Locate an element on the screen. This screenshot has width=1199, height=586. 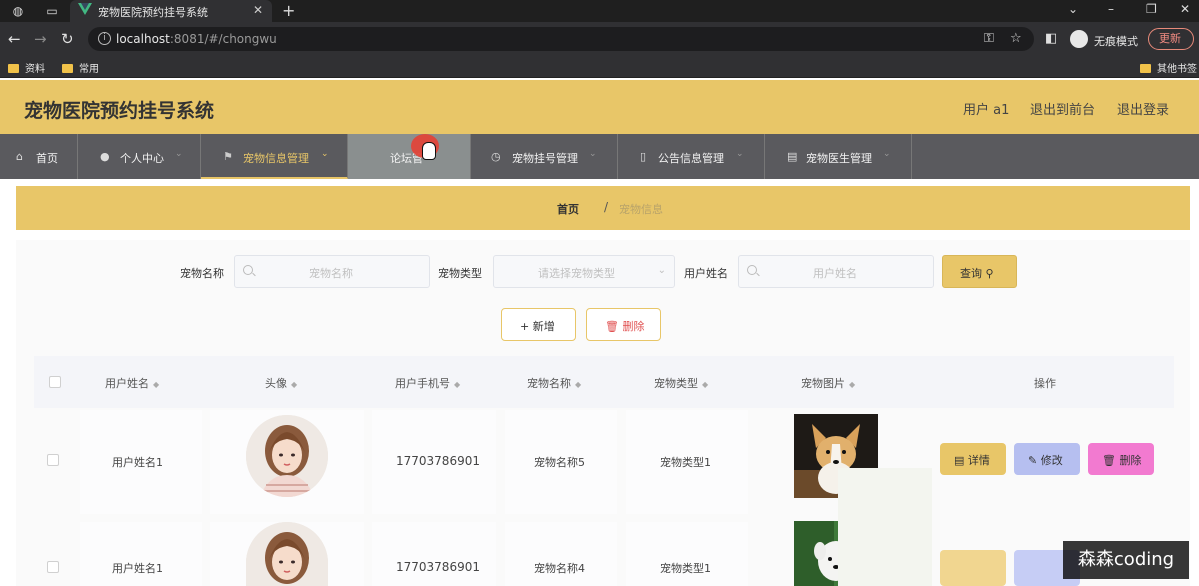
breadcrumb-home: 首页 is located at coordinates (568, 209).